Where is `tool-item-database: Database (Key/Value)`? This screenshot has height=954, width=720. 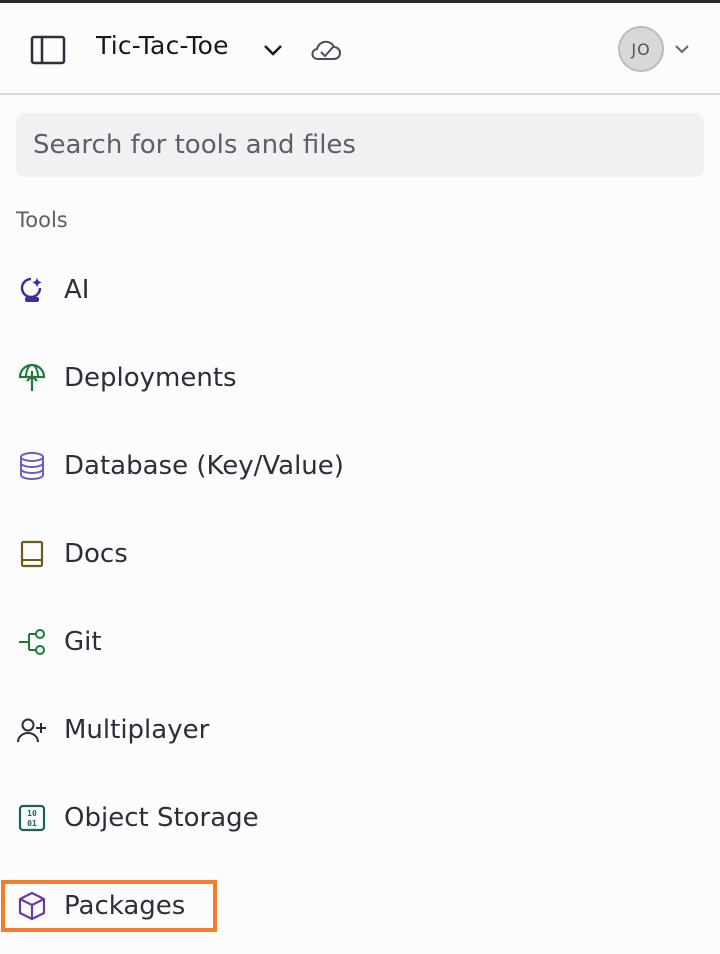
tool-item-database: Database (Key/Value) is located at coordinates (360, 466).